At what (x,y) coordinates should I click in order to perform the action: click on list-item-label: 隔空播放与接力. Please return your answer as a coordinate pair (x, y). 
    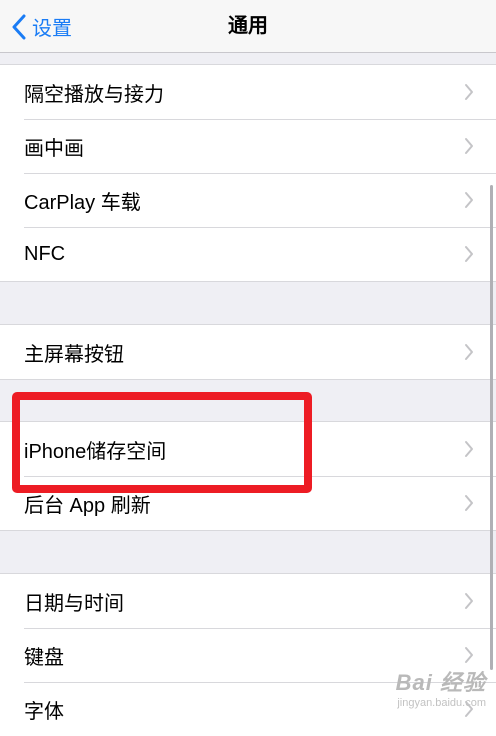
    Looking at the image, I should click on (94, 94).